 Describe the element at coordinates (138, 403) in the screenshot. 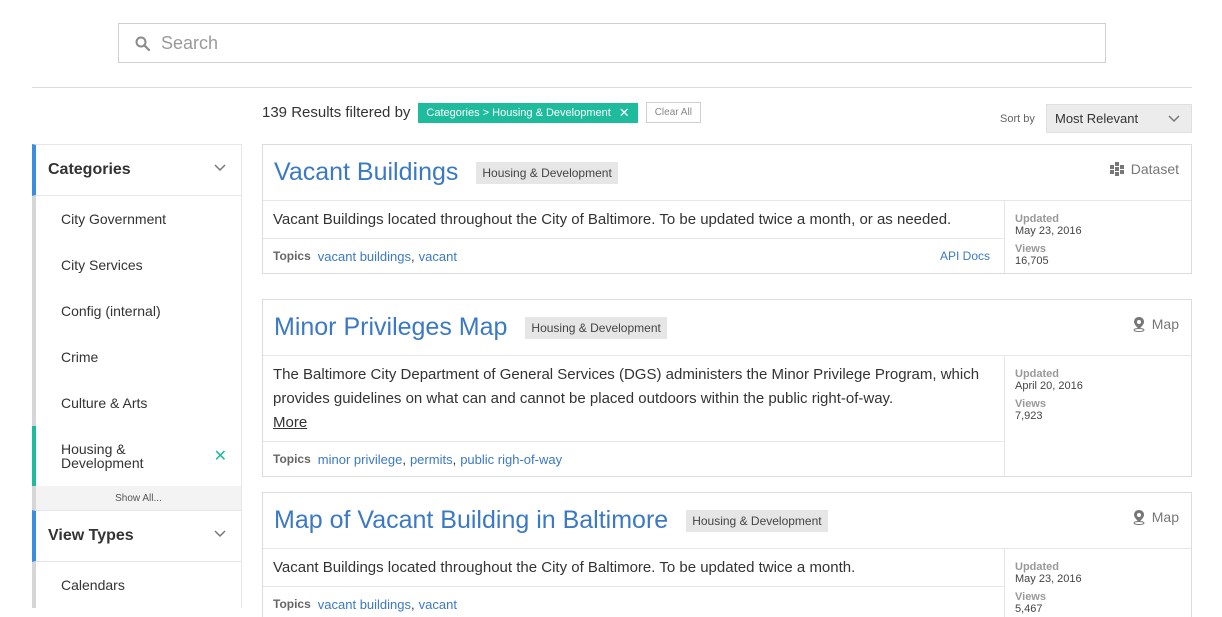

I see `sidebar-item-culture-arts: Culture & Arts` at that location.